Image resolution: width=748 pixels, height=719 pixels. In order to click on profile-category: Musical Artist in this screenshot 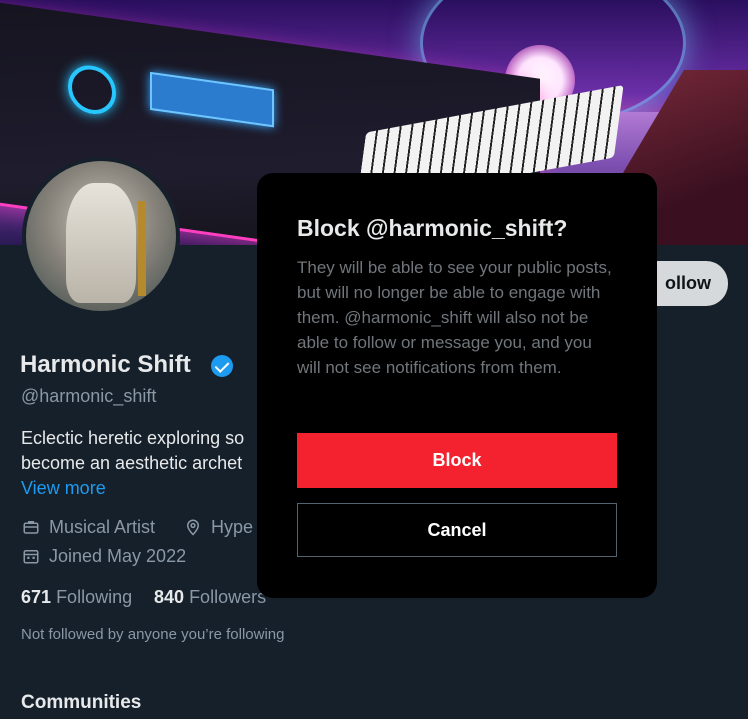, I will do `click(102, 527)`.